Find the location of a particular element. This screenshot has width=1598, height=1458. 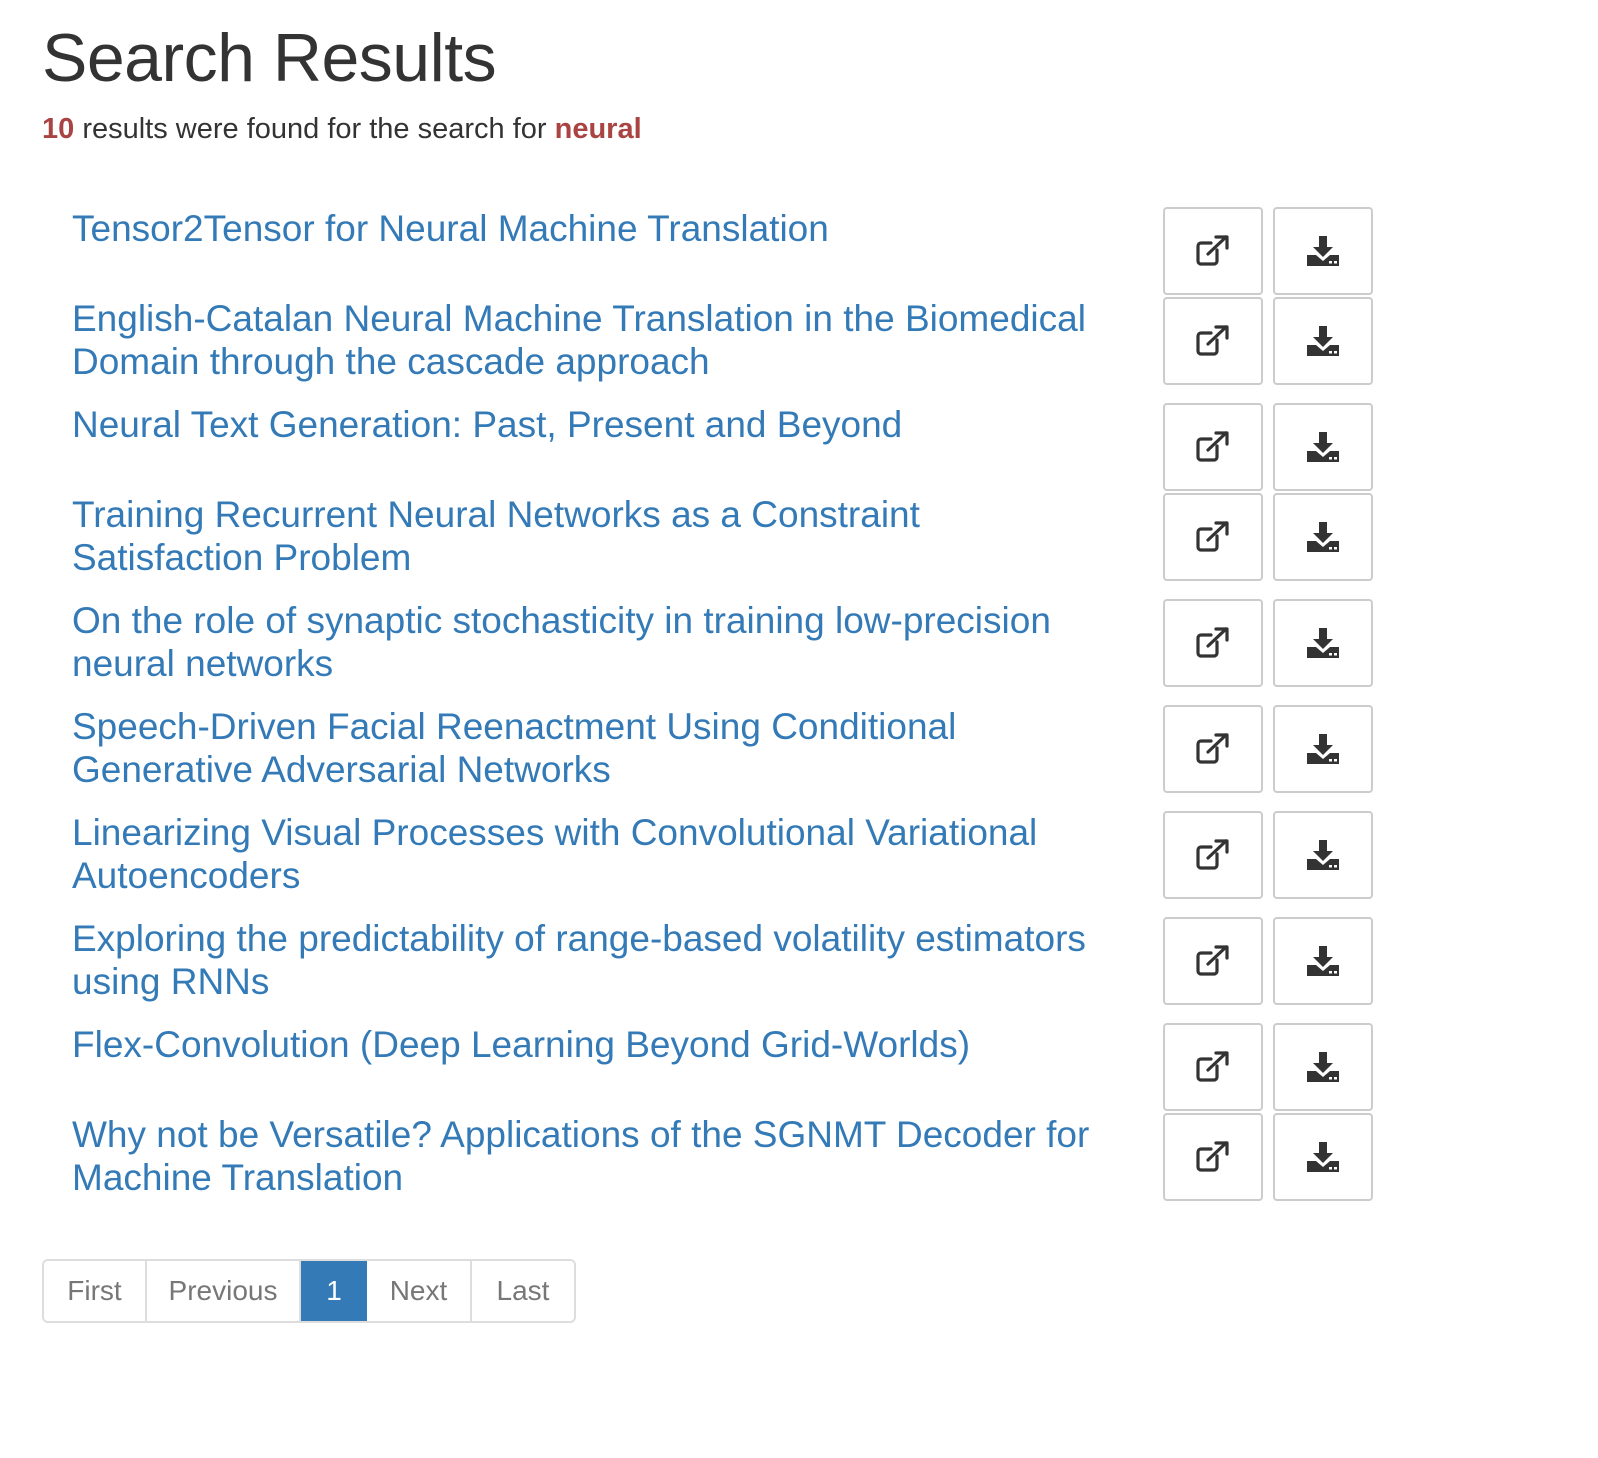

page-last-button: Last is located at coordinates (523, 1291).